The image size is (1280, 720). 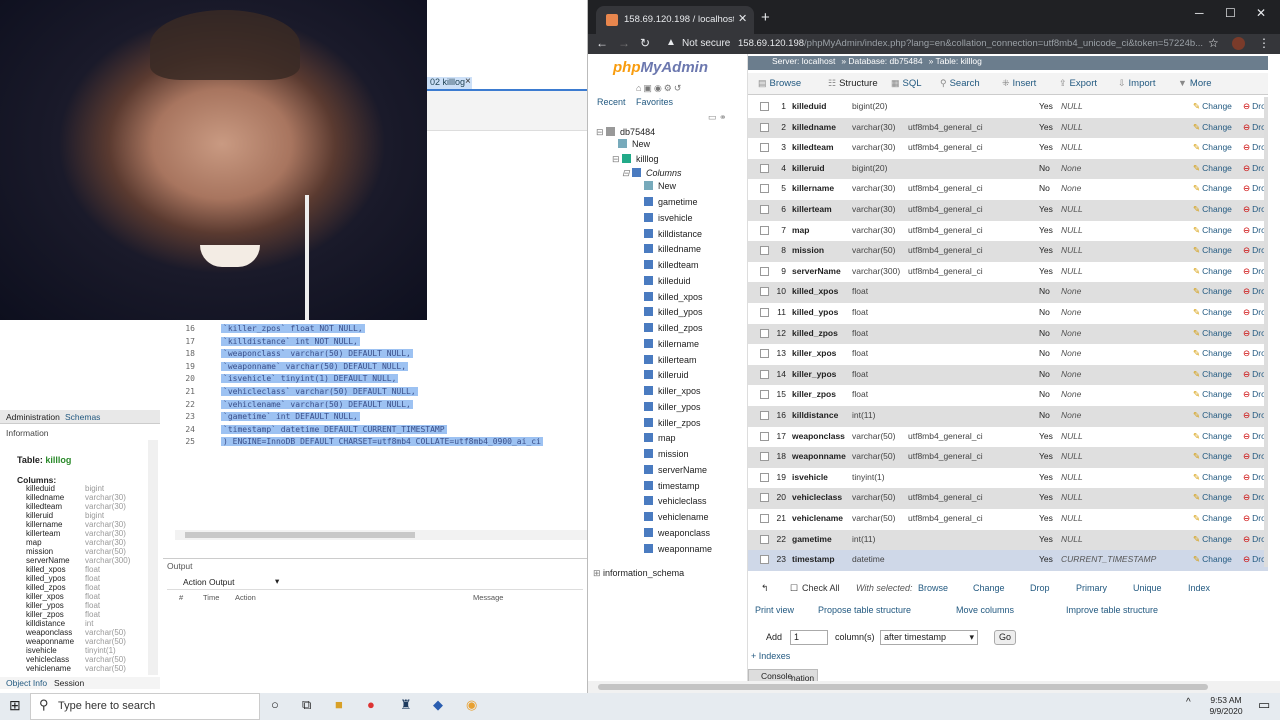 I want to click on warning-icon: ▲, so click(x=671, y=42).